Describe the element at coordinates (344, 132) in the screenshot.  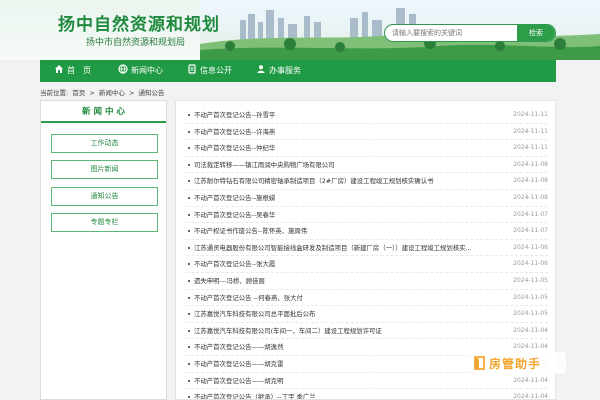
I see `list-item-title: 不动产首次登记公告--许海燕` at that location.